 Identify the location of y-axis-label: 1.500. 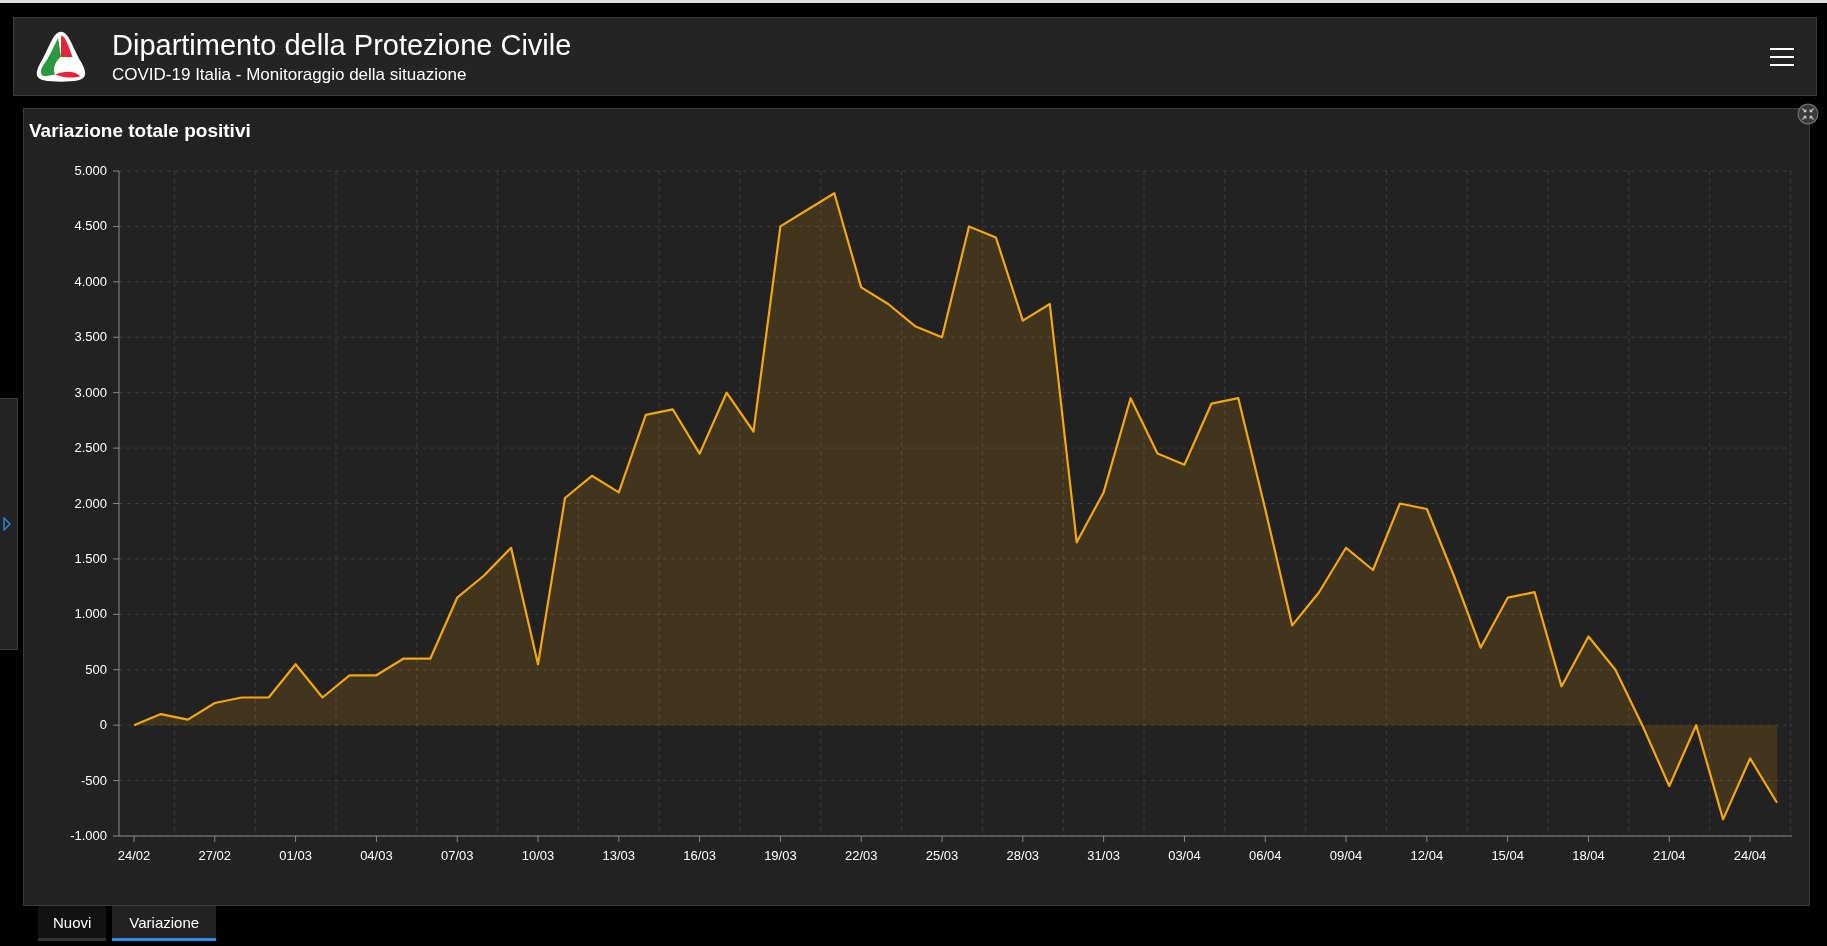
(90, 558).